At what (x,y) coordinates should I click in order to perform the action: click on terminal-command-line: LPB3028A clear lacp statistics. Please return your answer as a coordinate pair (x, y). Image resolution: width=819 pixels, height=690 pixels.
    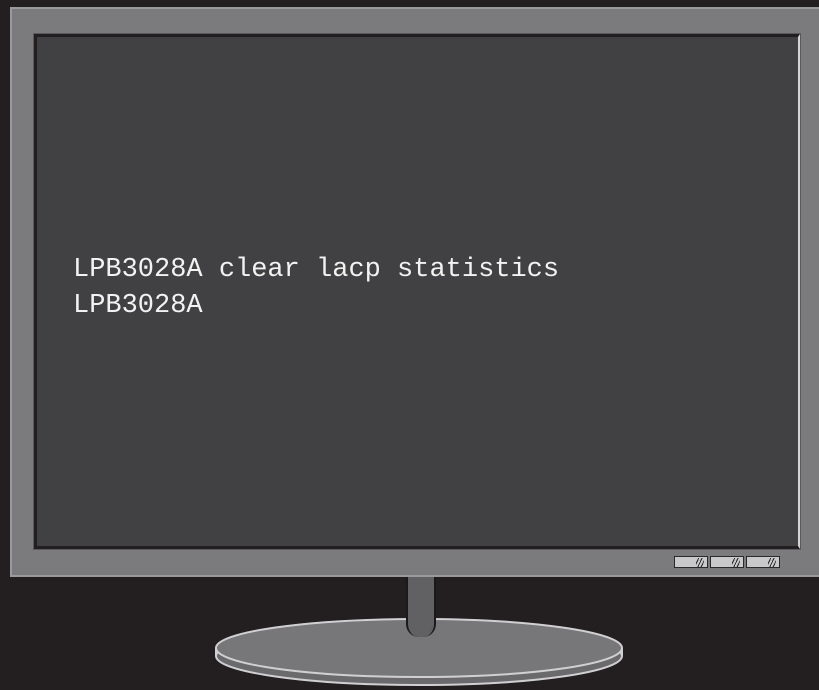
    Looking at the image, I should click on (316, 270).